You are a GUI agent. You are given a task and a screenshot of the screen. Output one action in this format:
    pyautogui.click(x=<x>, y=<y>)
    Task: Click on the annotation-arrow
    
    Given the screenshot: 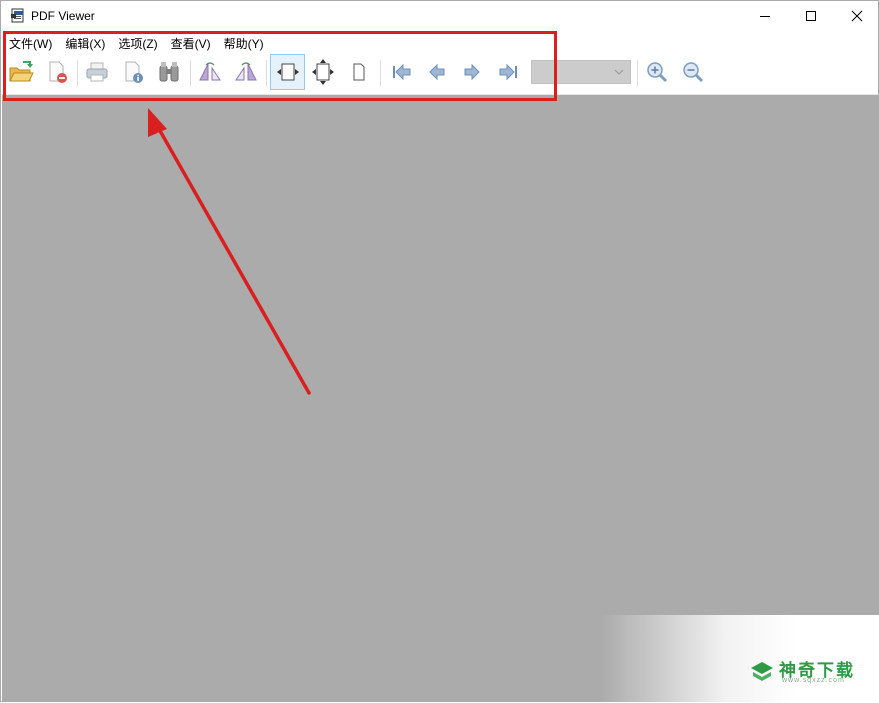 What is the action you would take?
    pyautogui.click(x=229, y=251)
    